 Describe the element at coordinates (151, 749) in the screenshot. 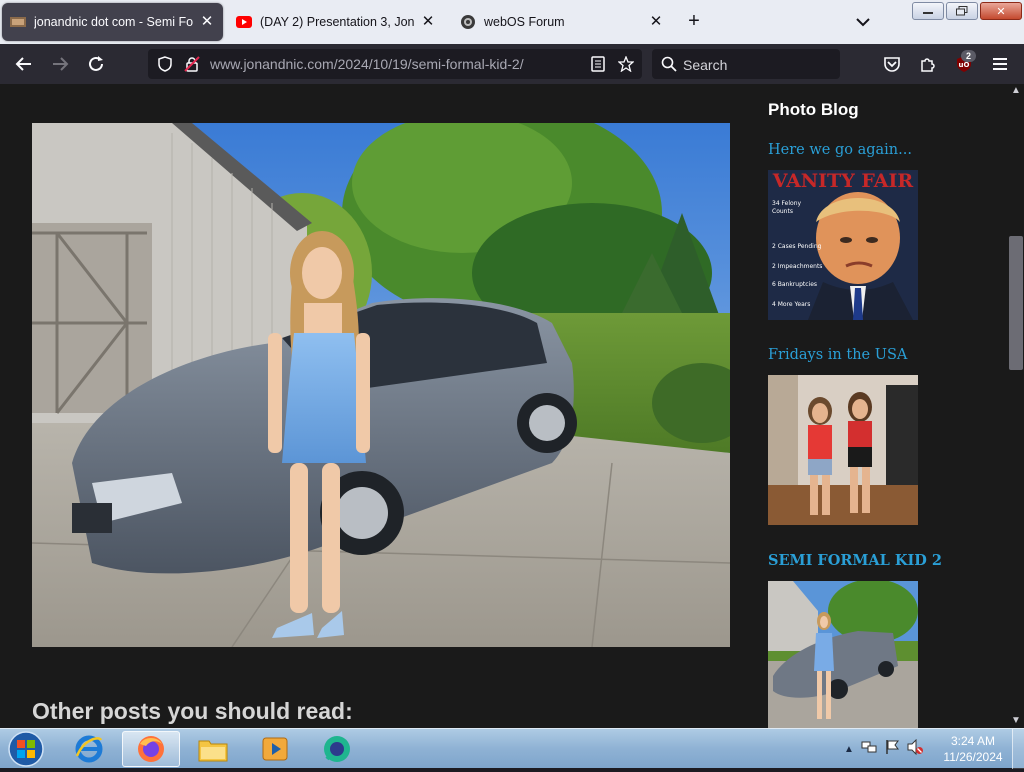

I see `firefox-icon` at that location.